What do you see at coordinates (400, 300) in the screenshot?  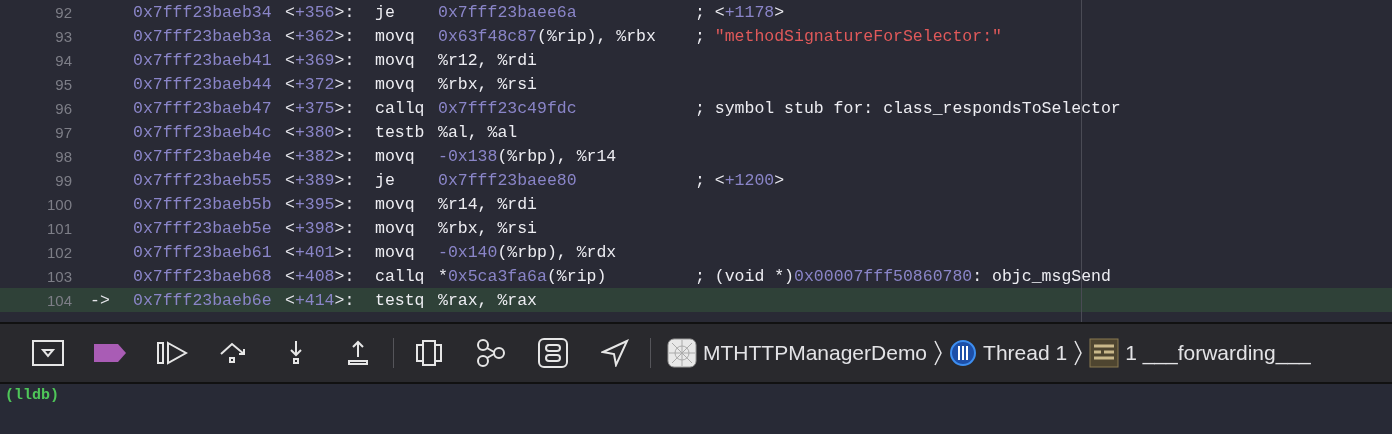 I see `mnemonic: testq` at bounding box center [400, 300].